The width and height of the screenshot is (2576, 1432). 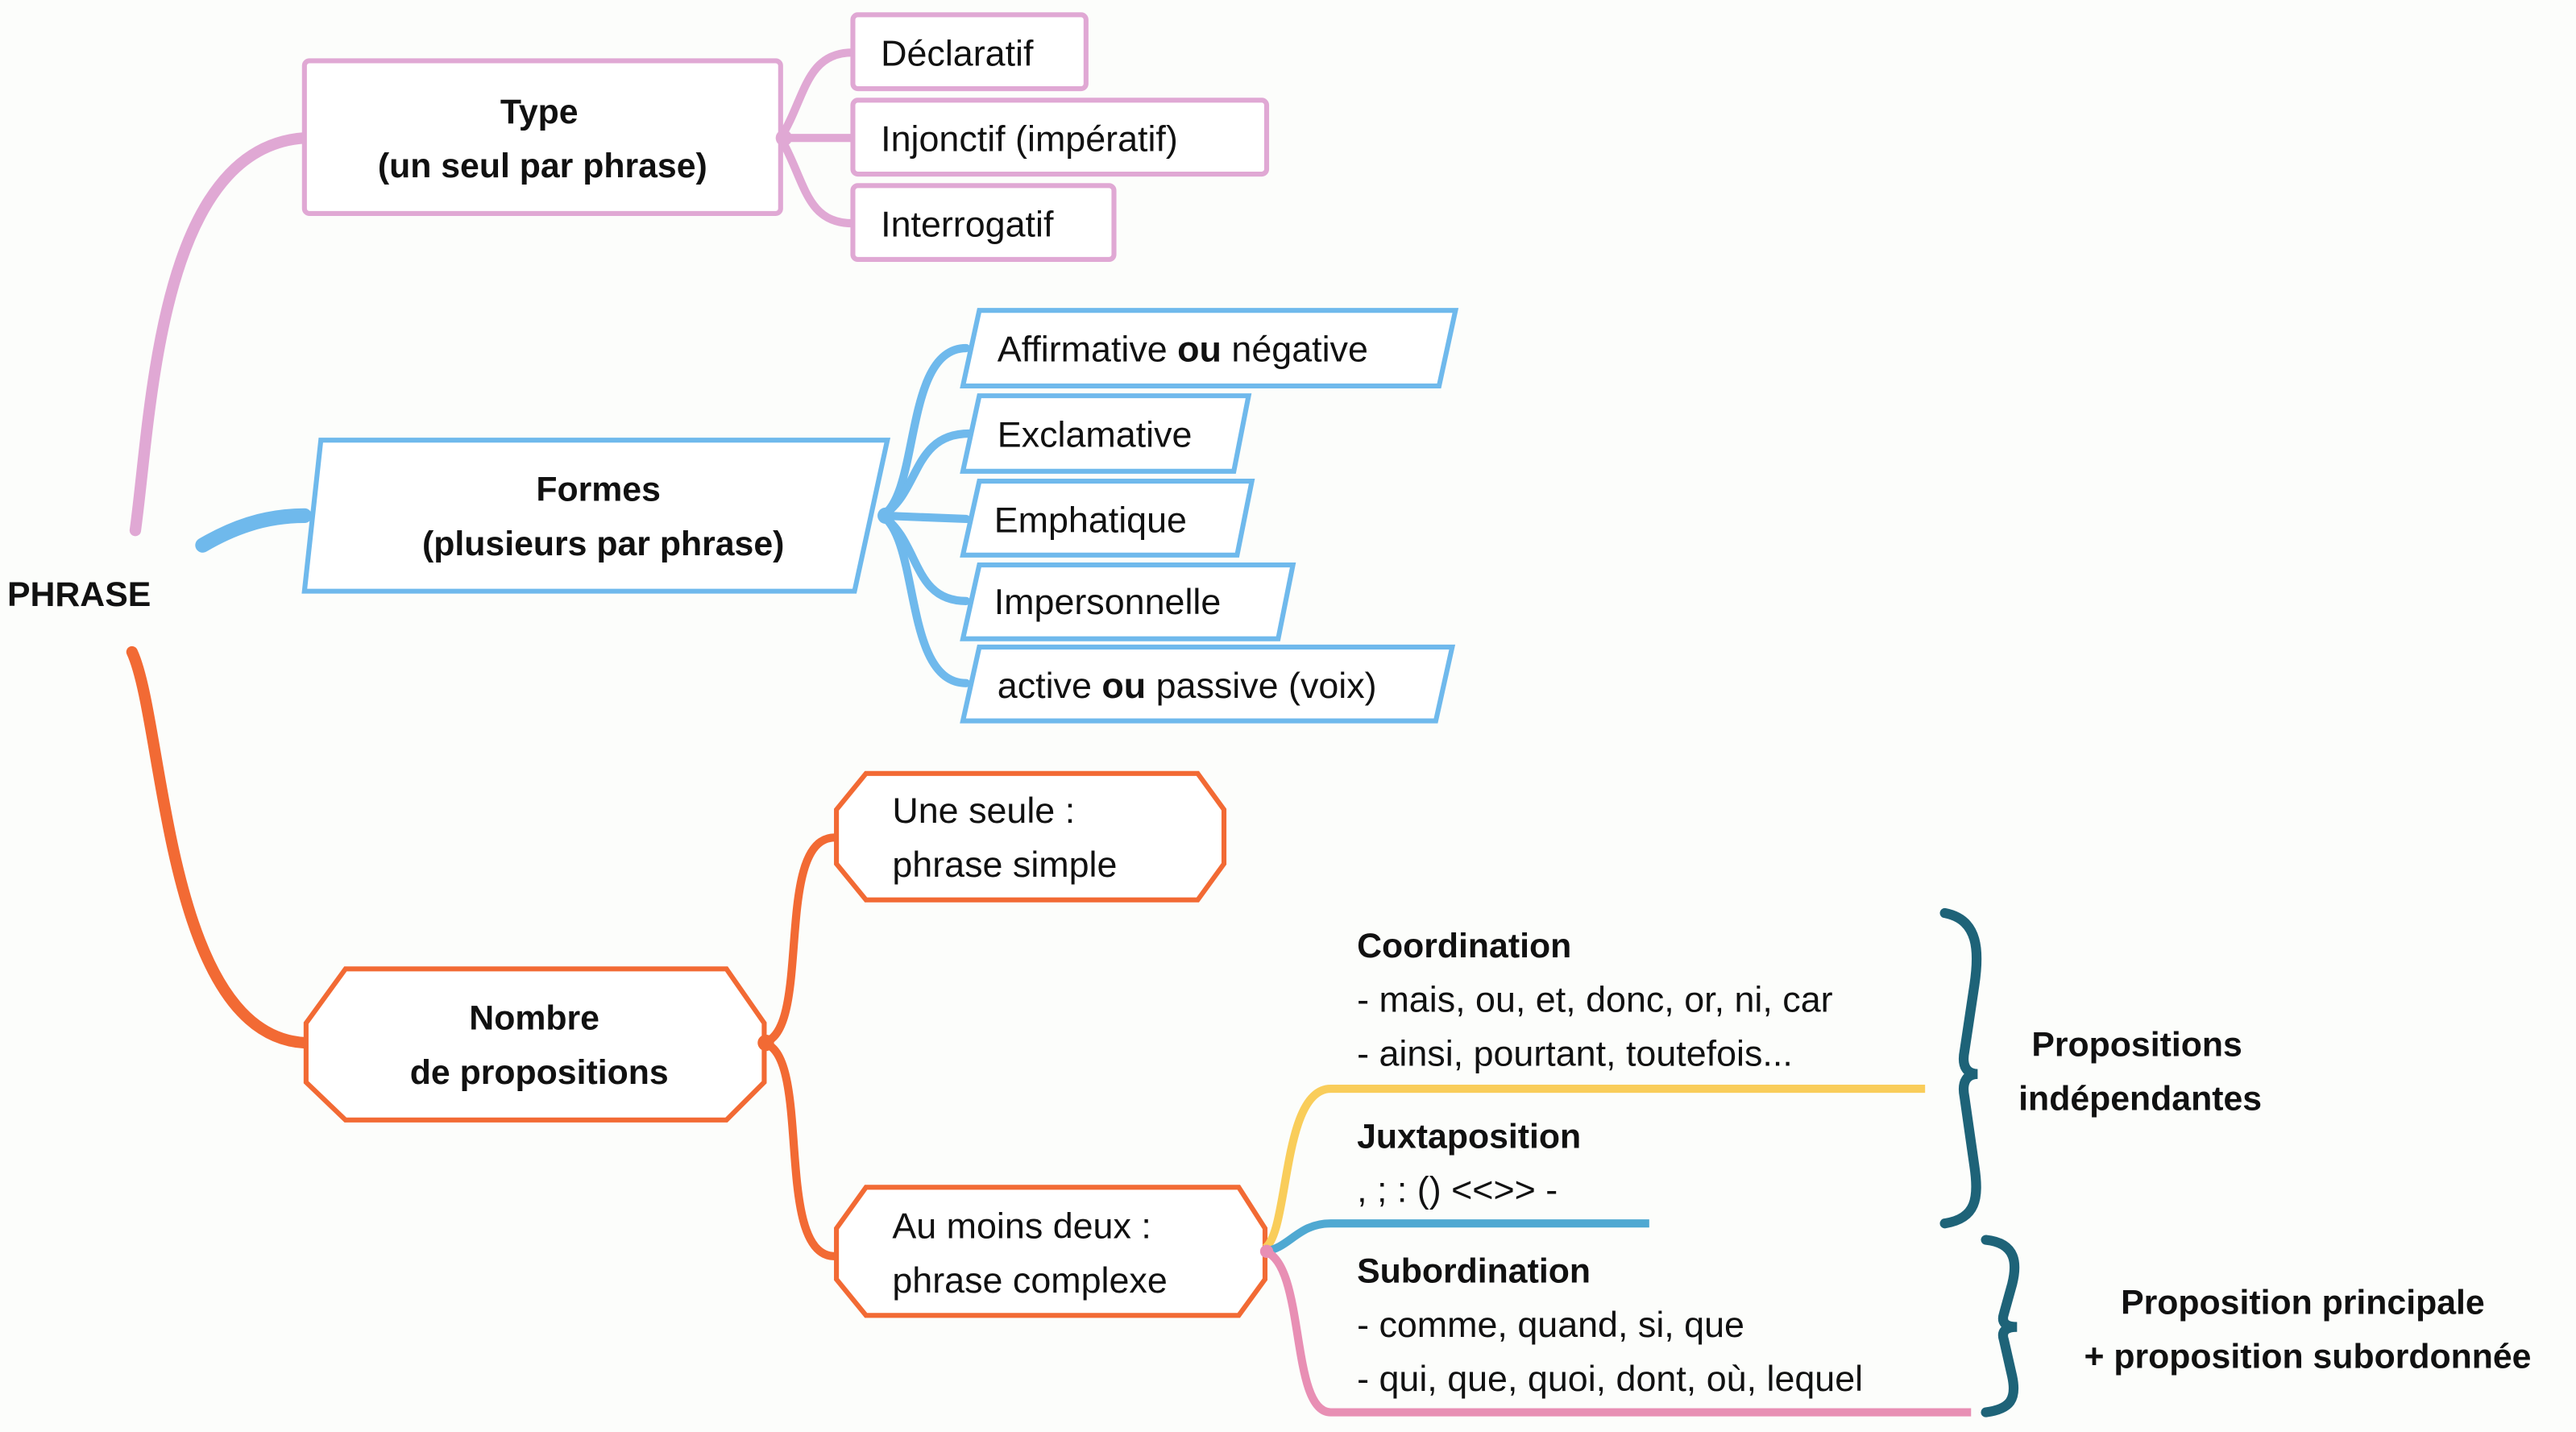 I want to click on formes-leaf-active-passive-label: active ou passive (voix), so click(x=1187, y=685).